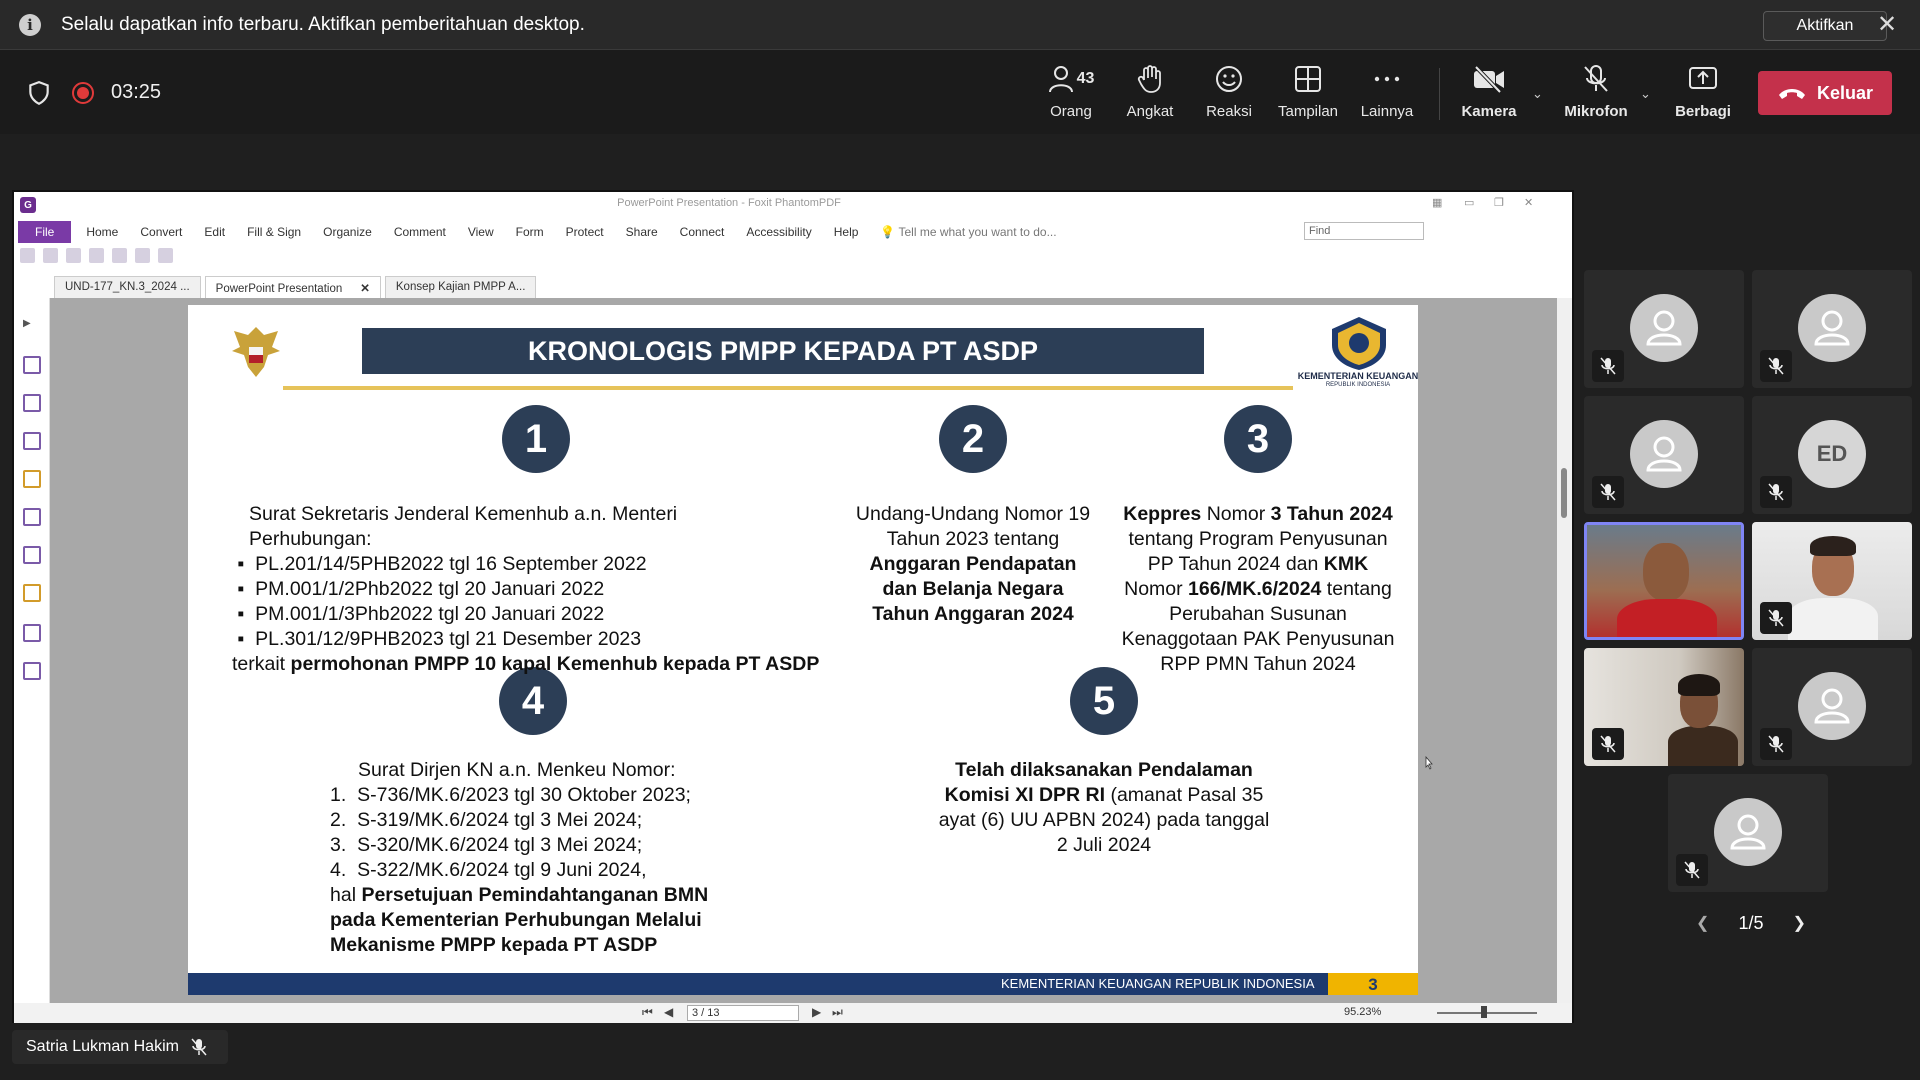 The image size is (1920, 1080). What do you see at coordinates (32, 593) in the screenshot?
I see `security-lock-icon` at bounding box center [32, 593].